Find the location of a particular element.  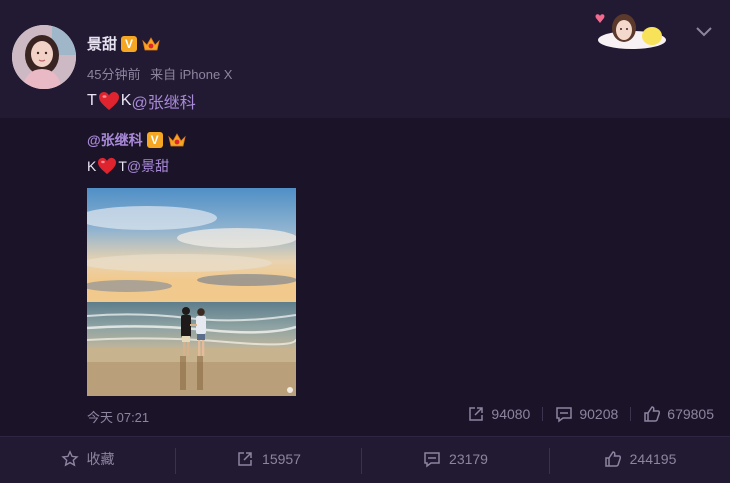

repost-comment-count: 90208 is located at coordinates (586, 414).